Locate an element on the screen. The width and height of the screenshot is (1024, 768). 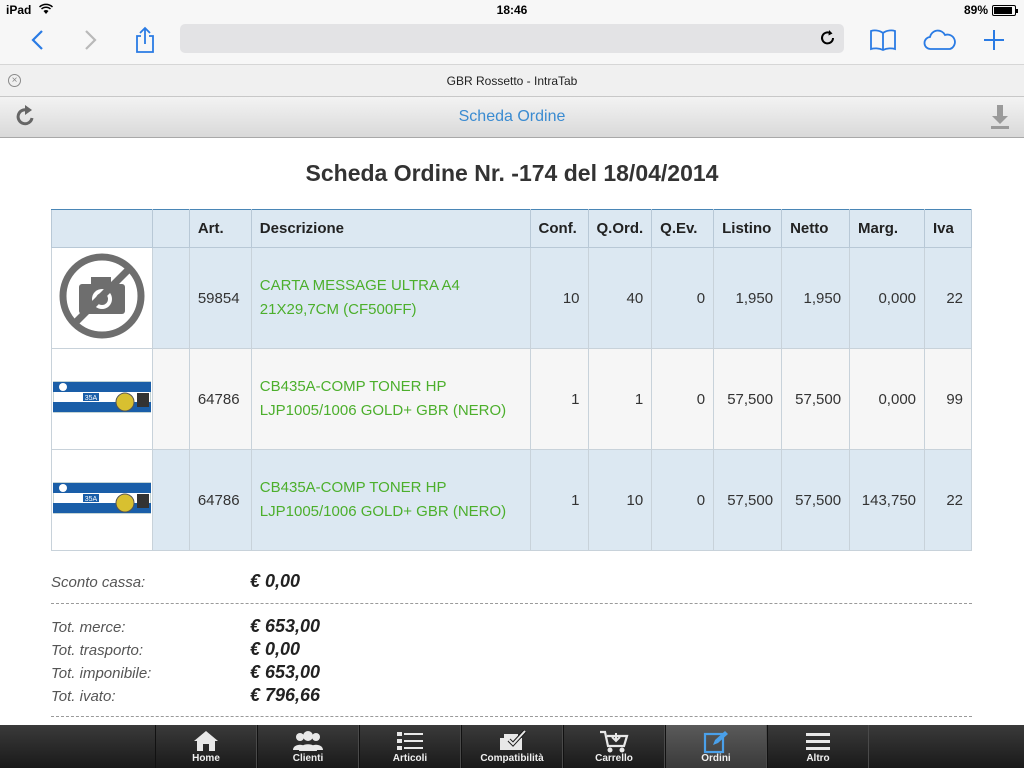
tab-title: GBR Rossetto - IntraTab is located at coordinates (512, 81).